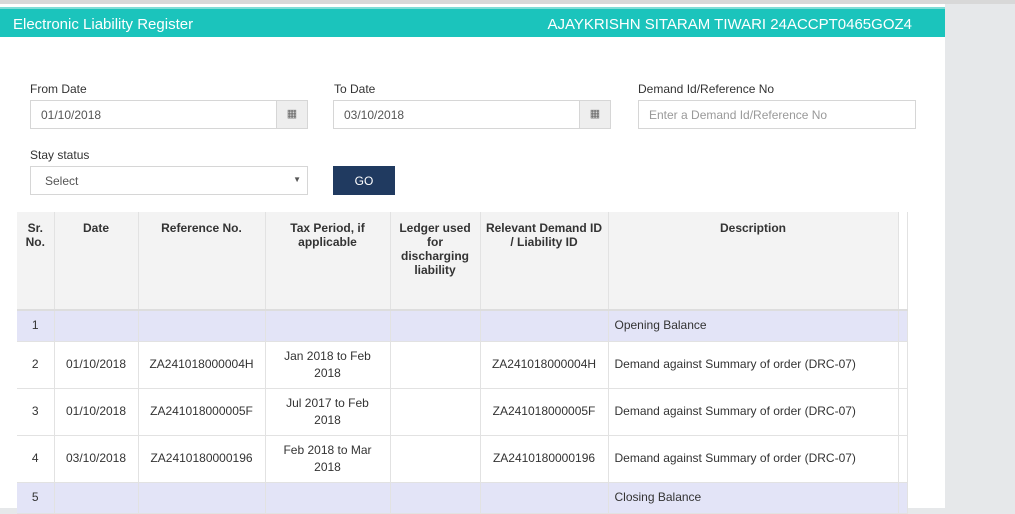 This screenshot has height=514, width=1015. What do you see at coordinates (328, 261) in the screenshot?
I see `col-tax-period: Tax Period, if applicable` at bounding box center [328, 261].